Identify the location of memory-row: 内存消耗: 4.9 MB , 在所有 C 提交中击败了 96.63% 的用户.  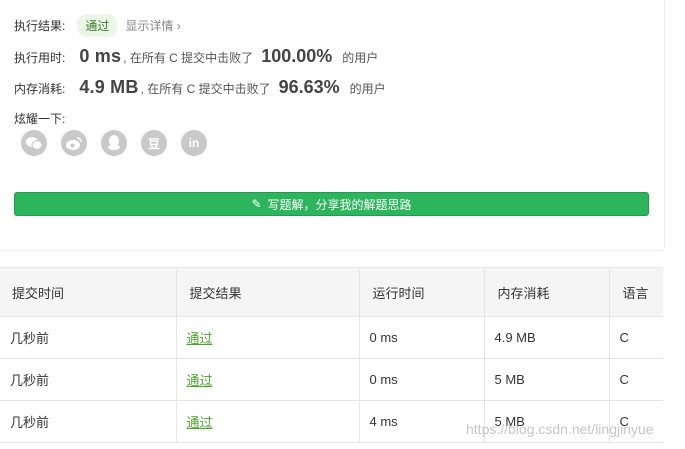
(200, 87).